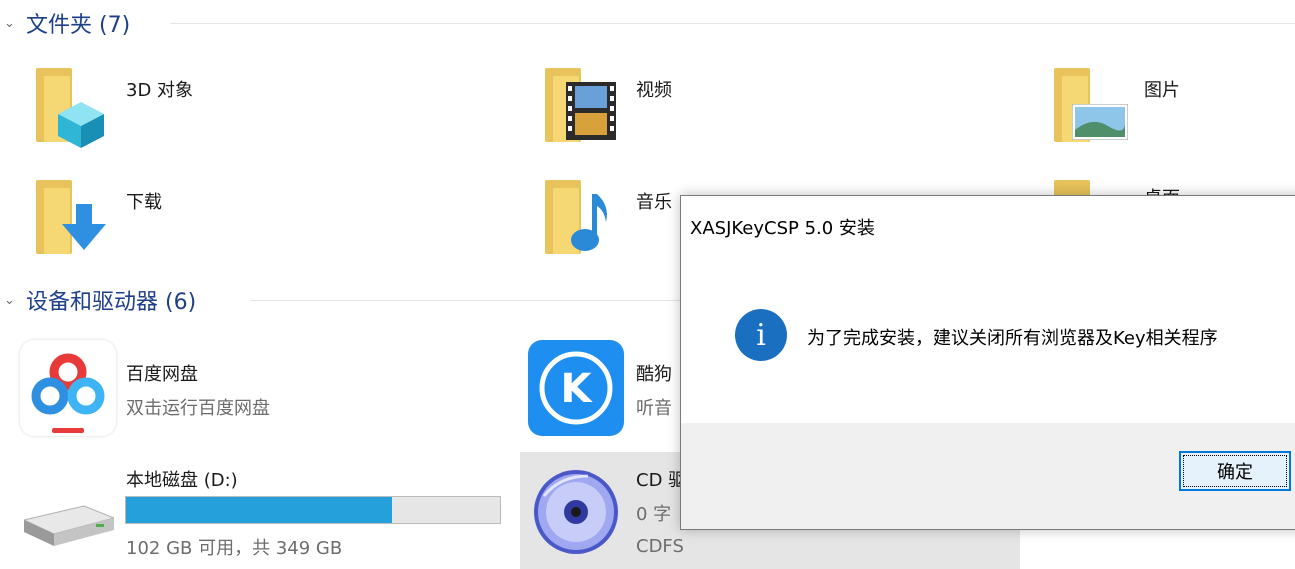 The image size is (1295, 569). What do you see at coordinates (234, 548) in the screenshot?
I see `device-detail: 102 GB 可用，共 349 GB` at bounding box center [234, 548].